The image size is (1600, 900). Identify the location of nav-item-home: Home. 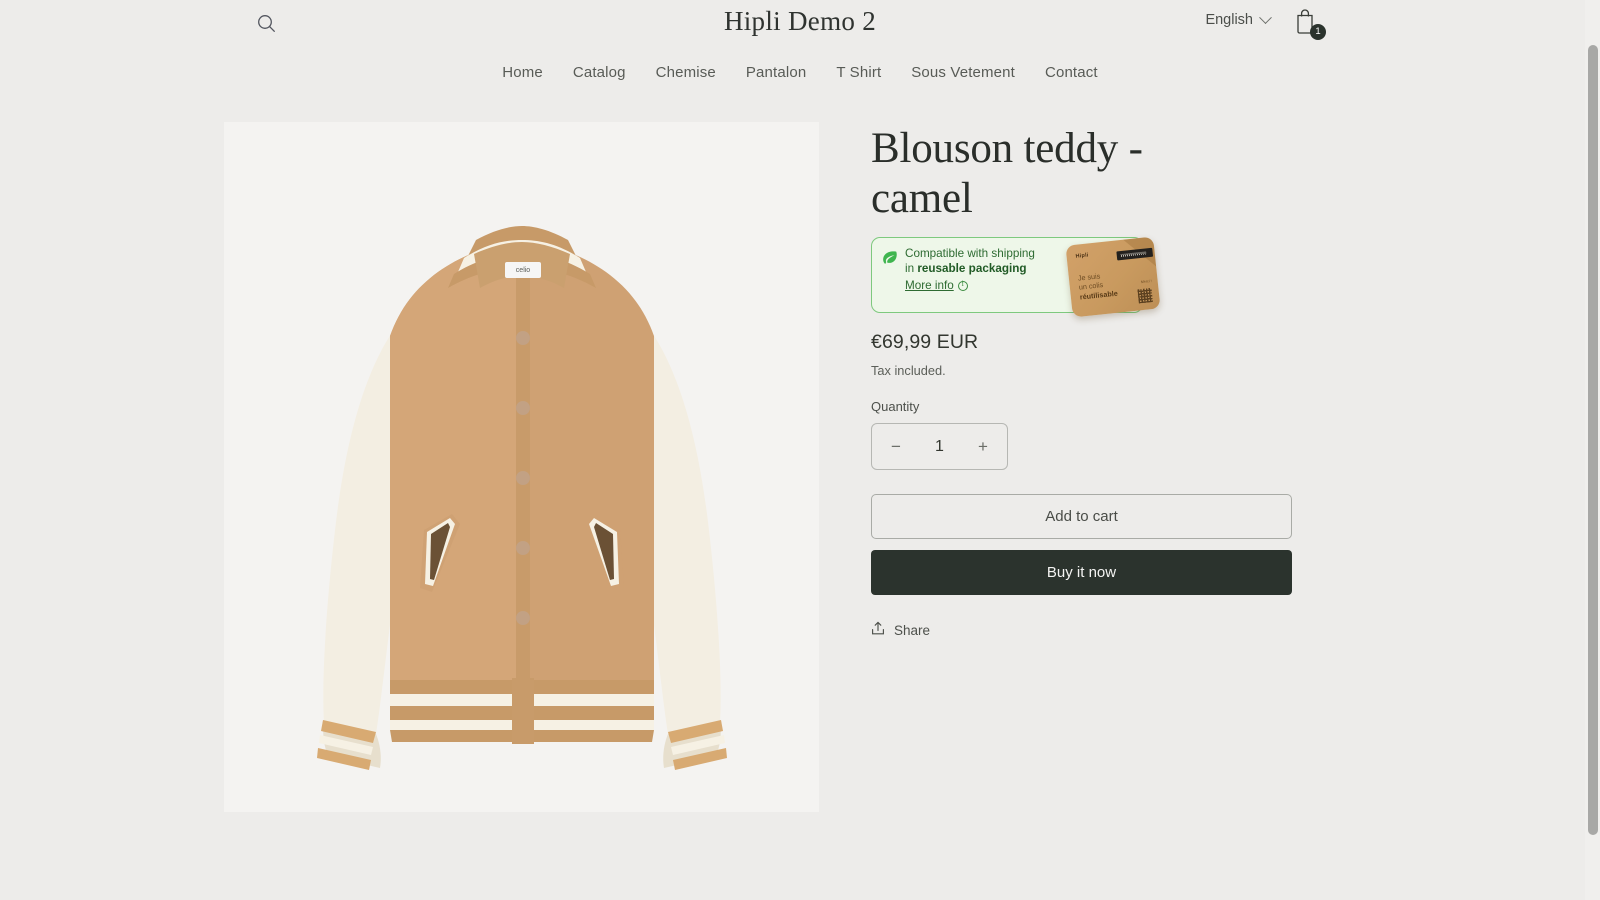
(522, 72).